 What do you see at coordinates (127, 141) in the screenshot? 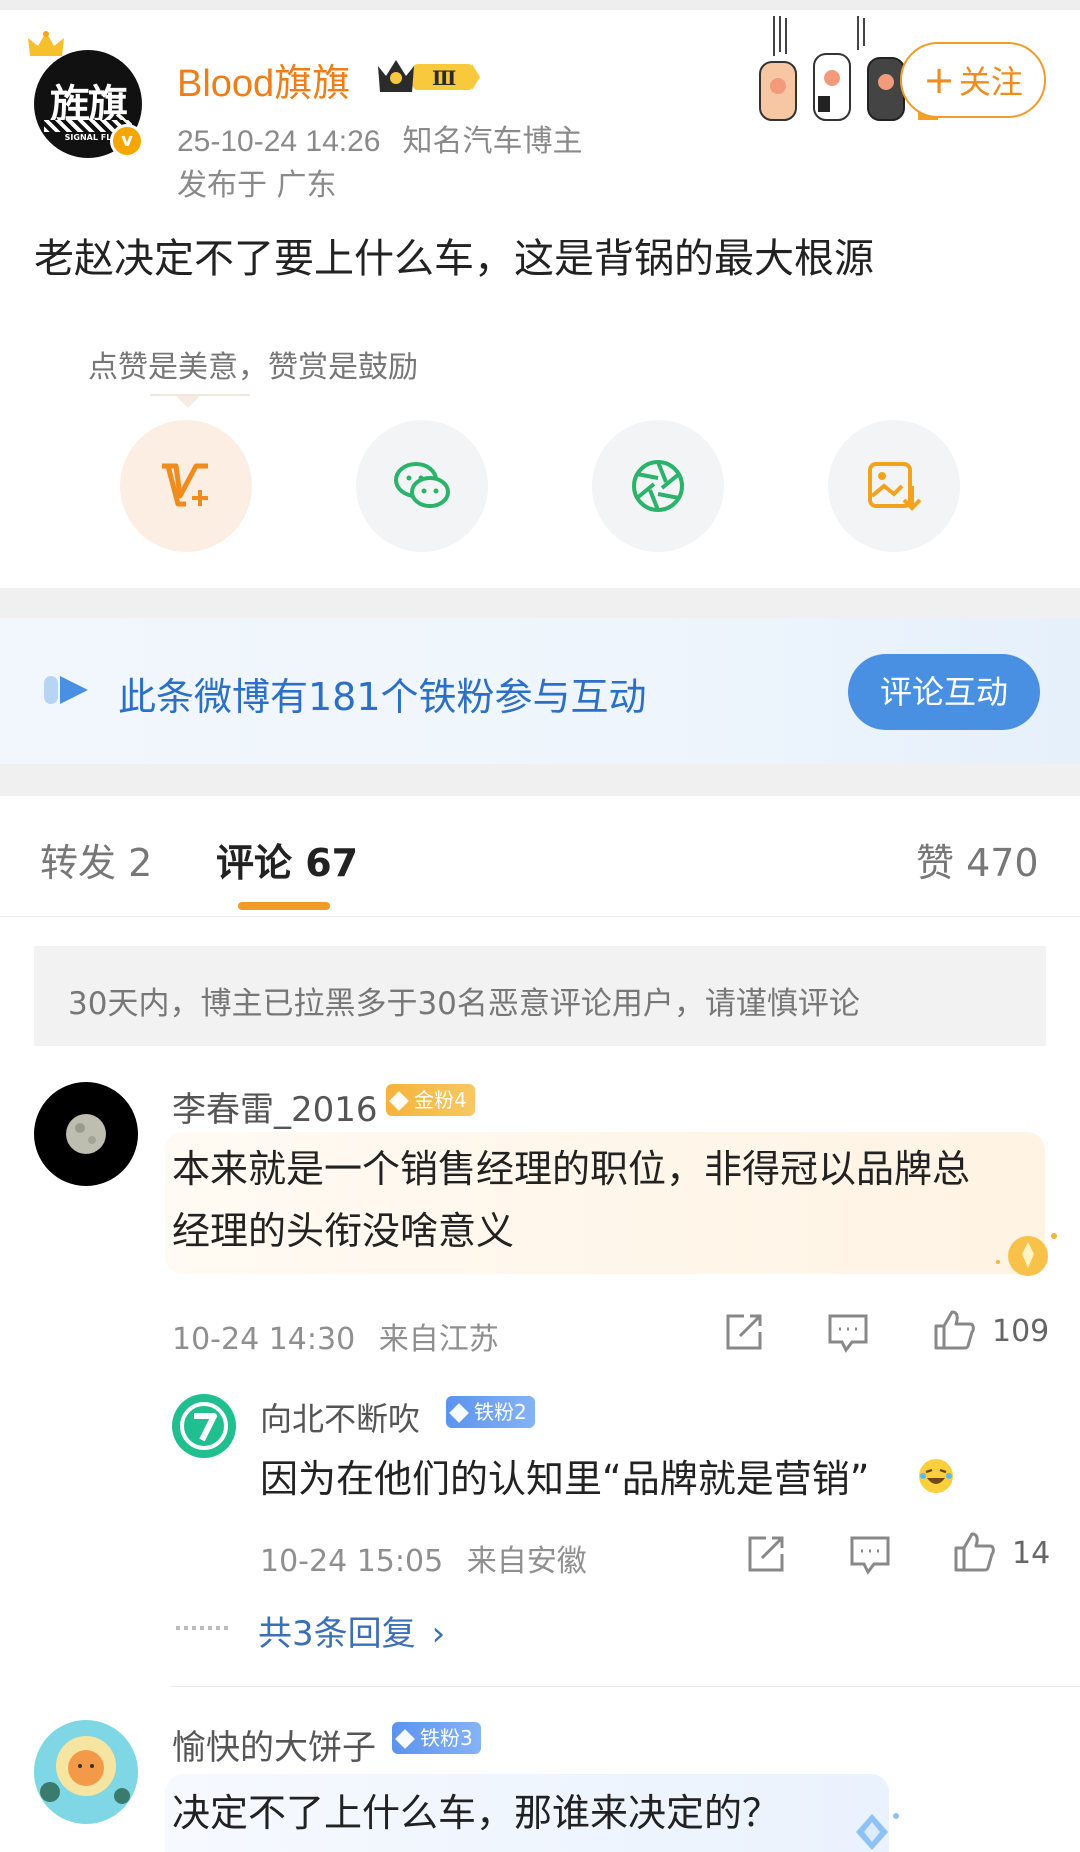
I see `verified-badge-icon: v` at bounding box center [127, 141].